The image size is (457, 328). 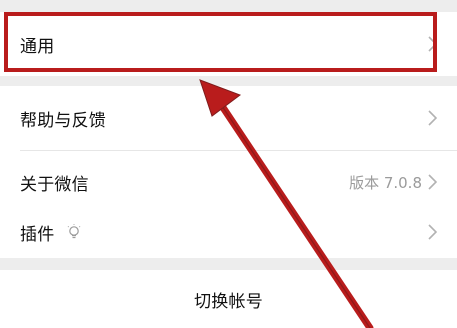 I want to click on settings-item-general-label: 通用, so click(x=37, y=46).